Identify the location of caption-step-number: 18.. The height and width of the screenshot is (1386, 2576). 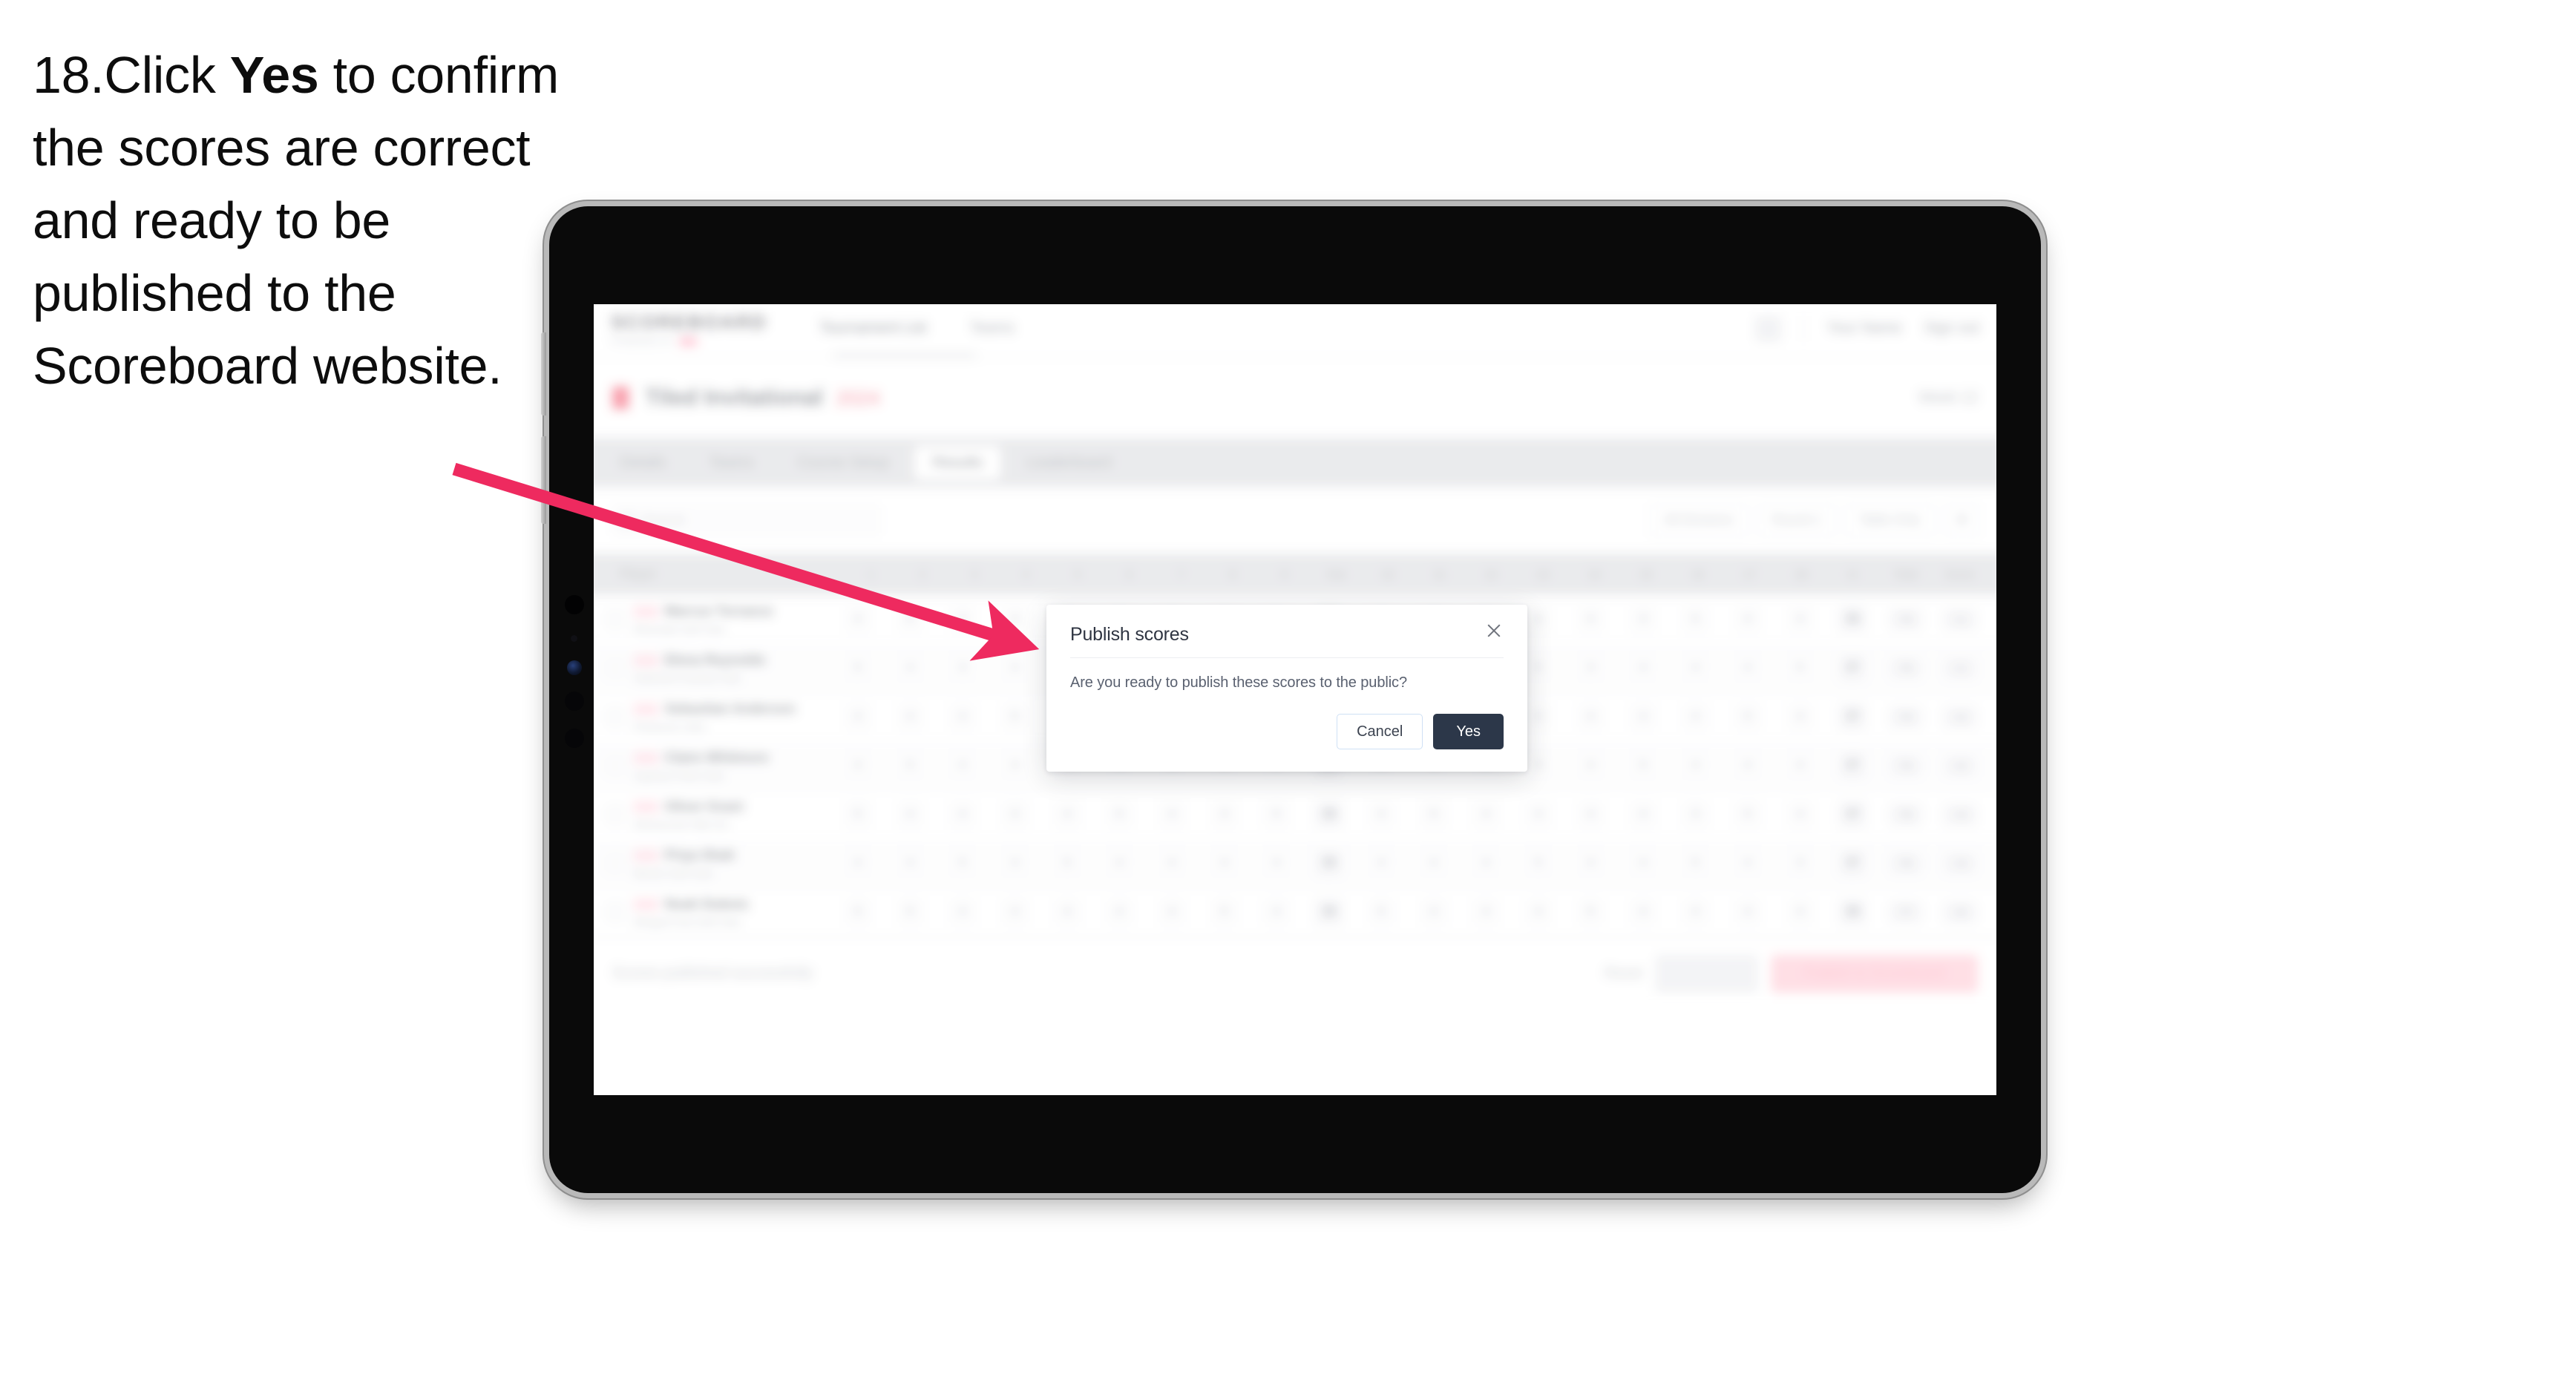
(69, 75).